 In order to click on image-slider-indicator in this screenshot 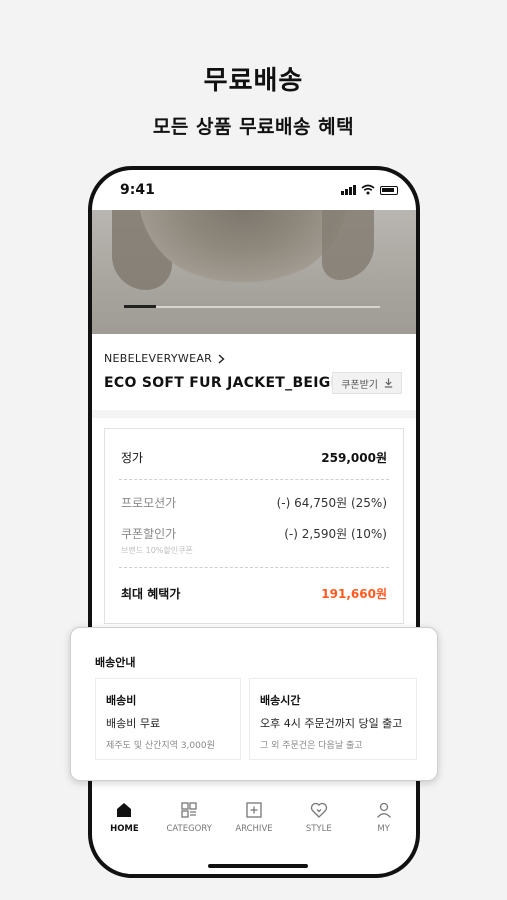, I will do `click(252, 306)`.